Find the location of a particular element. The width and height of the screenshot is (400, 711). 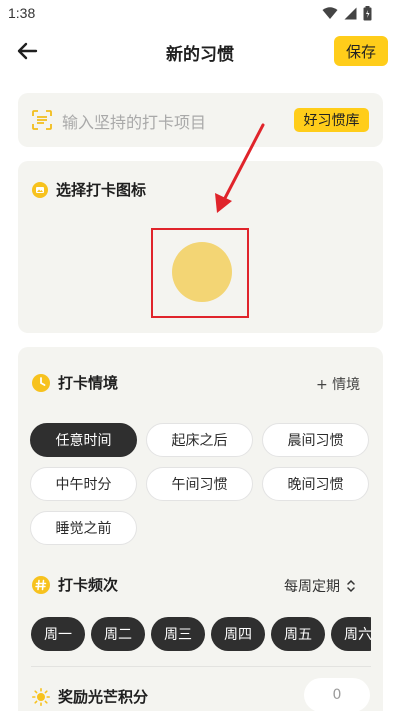

hash-icon is located at coordinates (41, 584).